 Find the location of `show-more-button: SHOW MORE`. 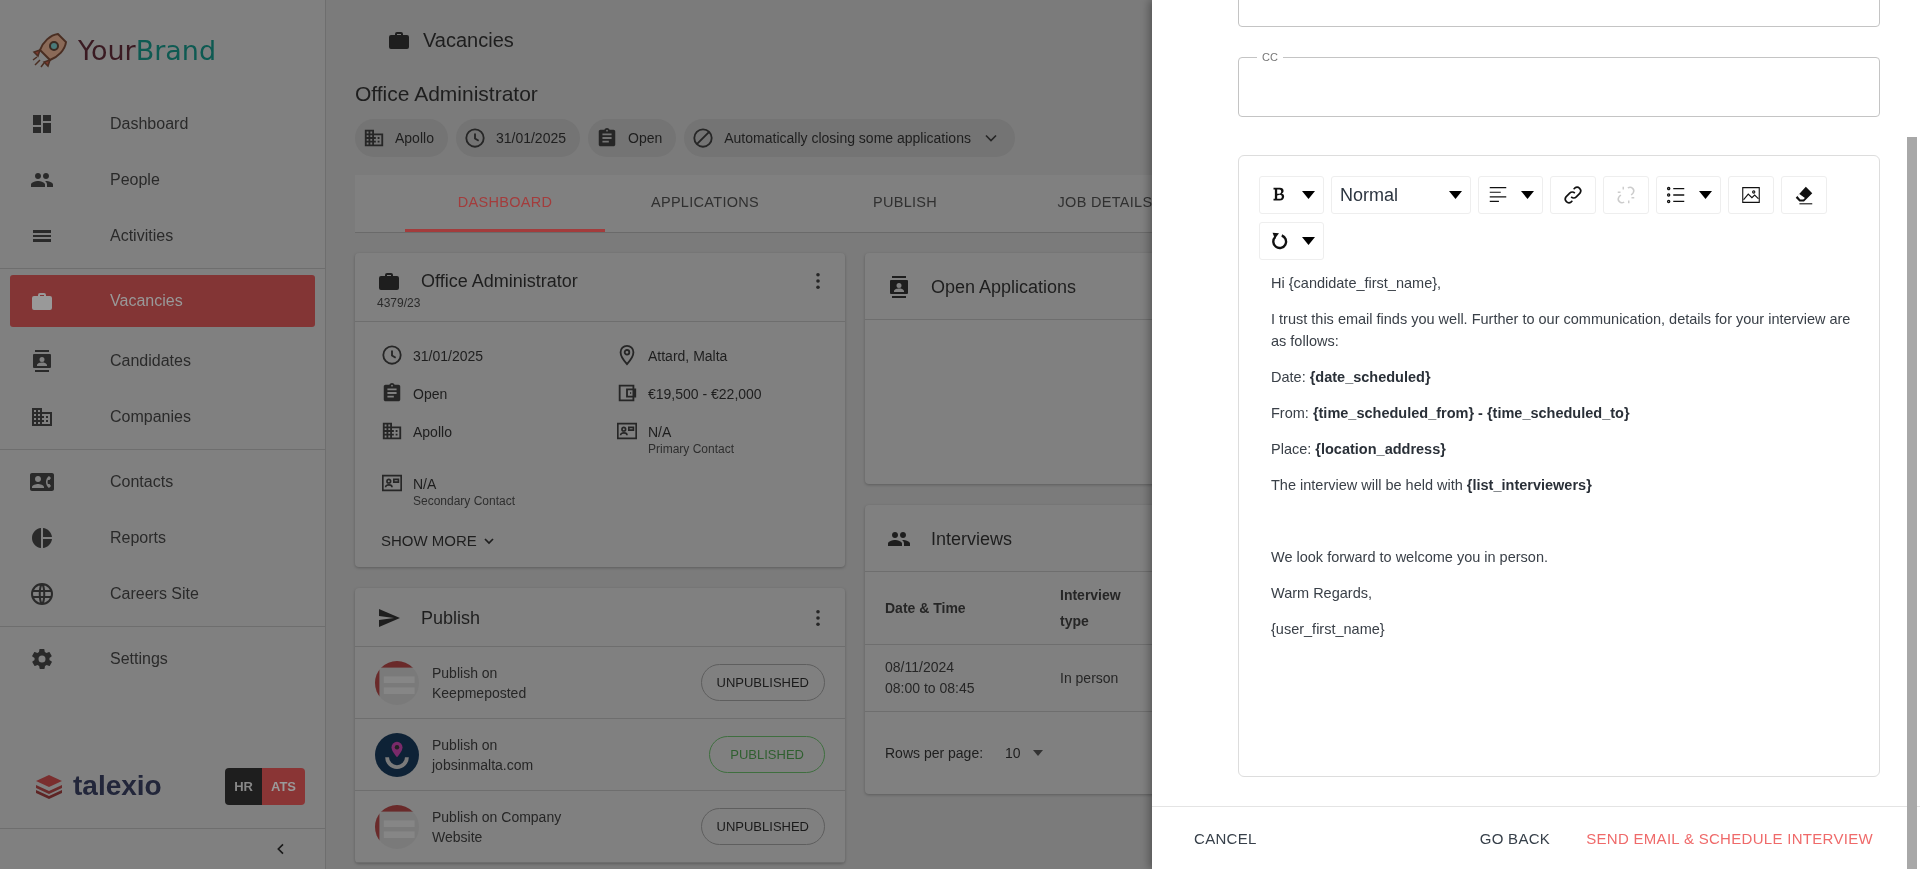

show-more-button: SHOW MORE is located at coordinates (439, 540).